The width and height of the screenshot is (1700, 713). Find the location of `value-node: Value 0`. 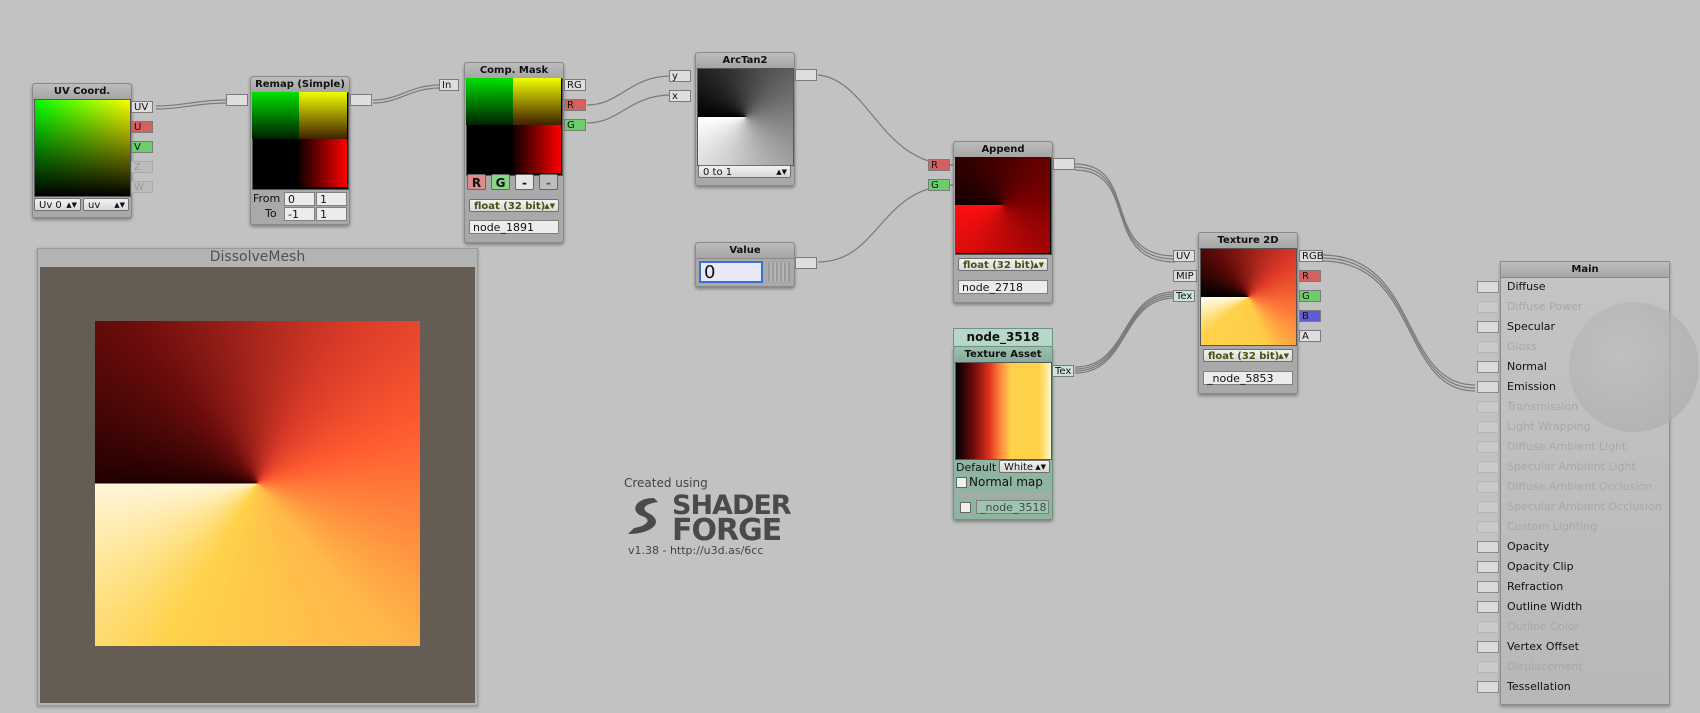

value-node: Value 0 is located at coordinates (745, 264).